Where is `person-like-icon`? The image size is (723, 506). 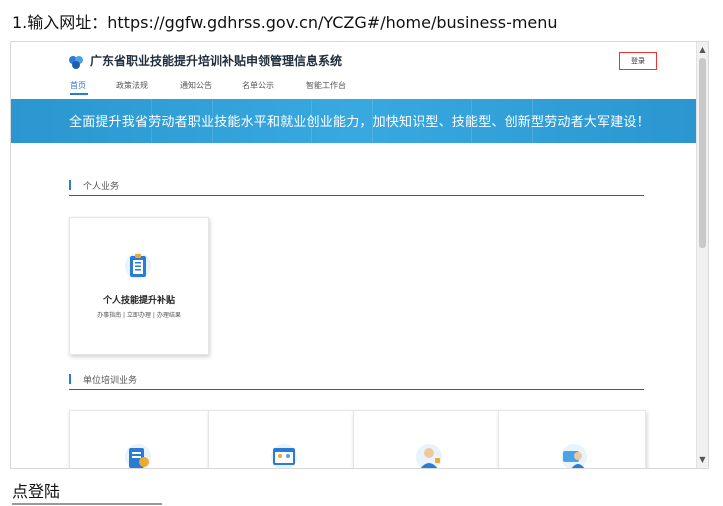
person-like-icon is located at coordinates (429, 455).